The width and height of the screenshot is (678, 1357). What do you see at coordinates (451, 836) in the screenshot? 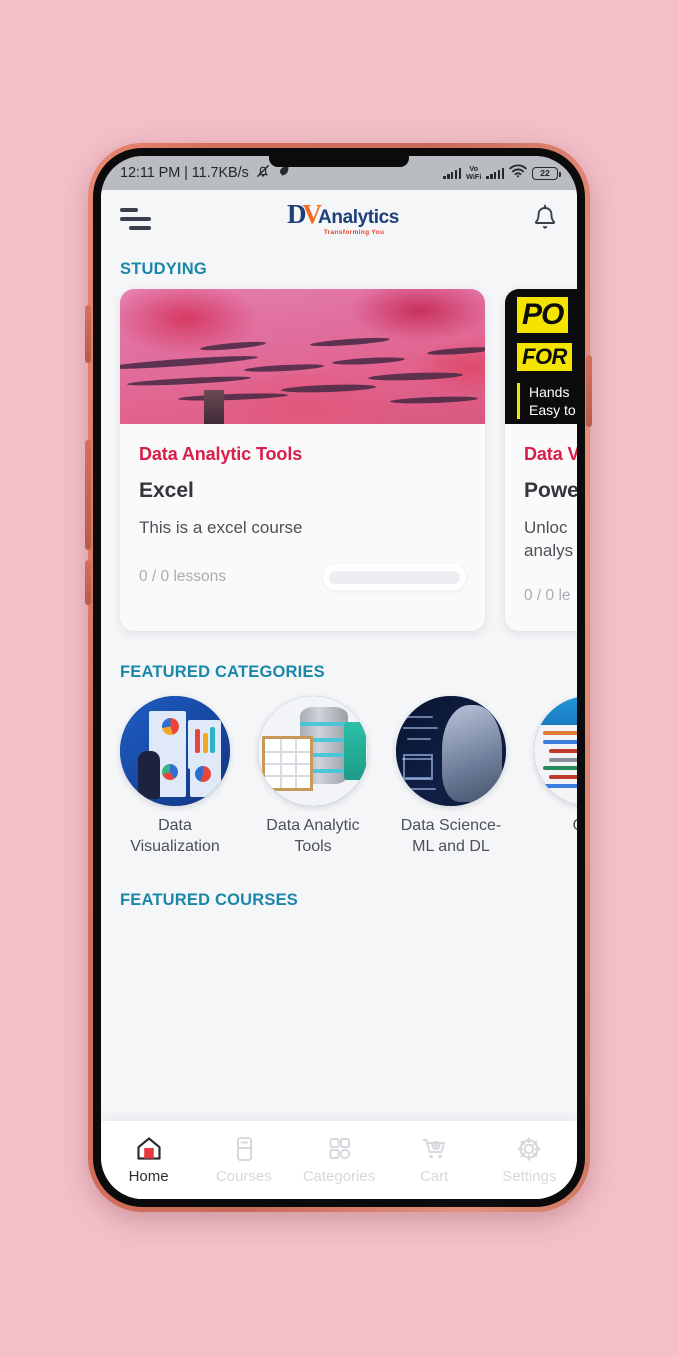
I see `category-label: Data Science-ML and DL` at bounding box center [451, 836].